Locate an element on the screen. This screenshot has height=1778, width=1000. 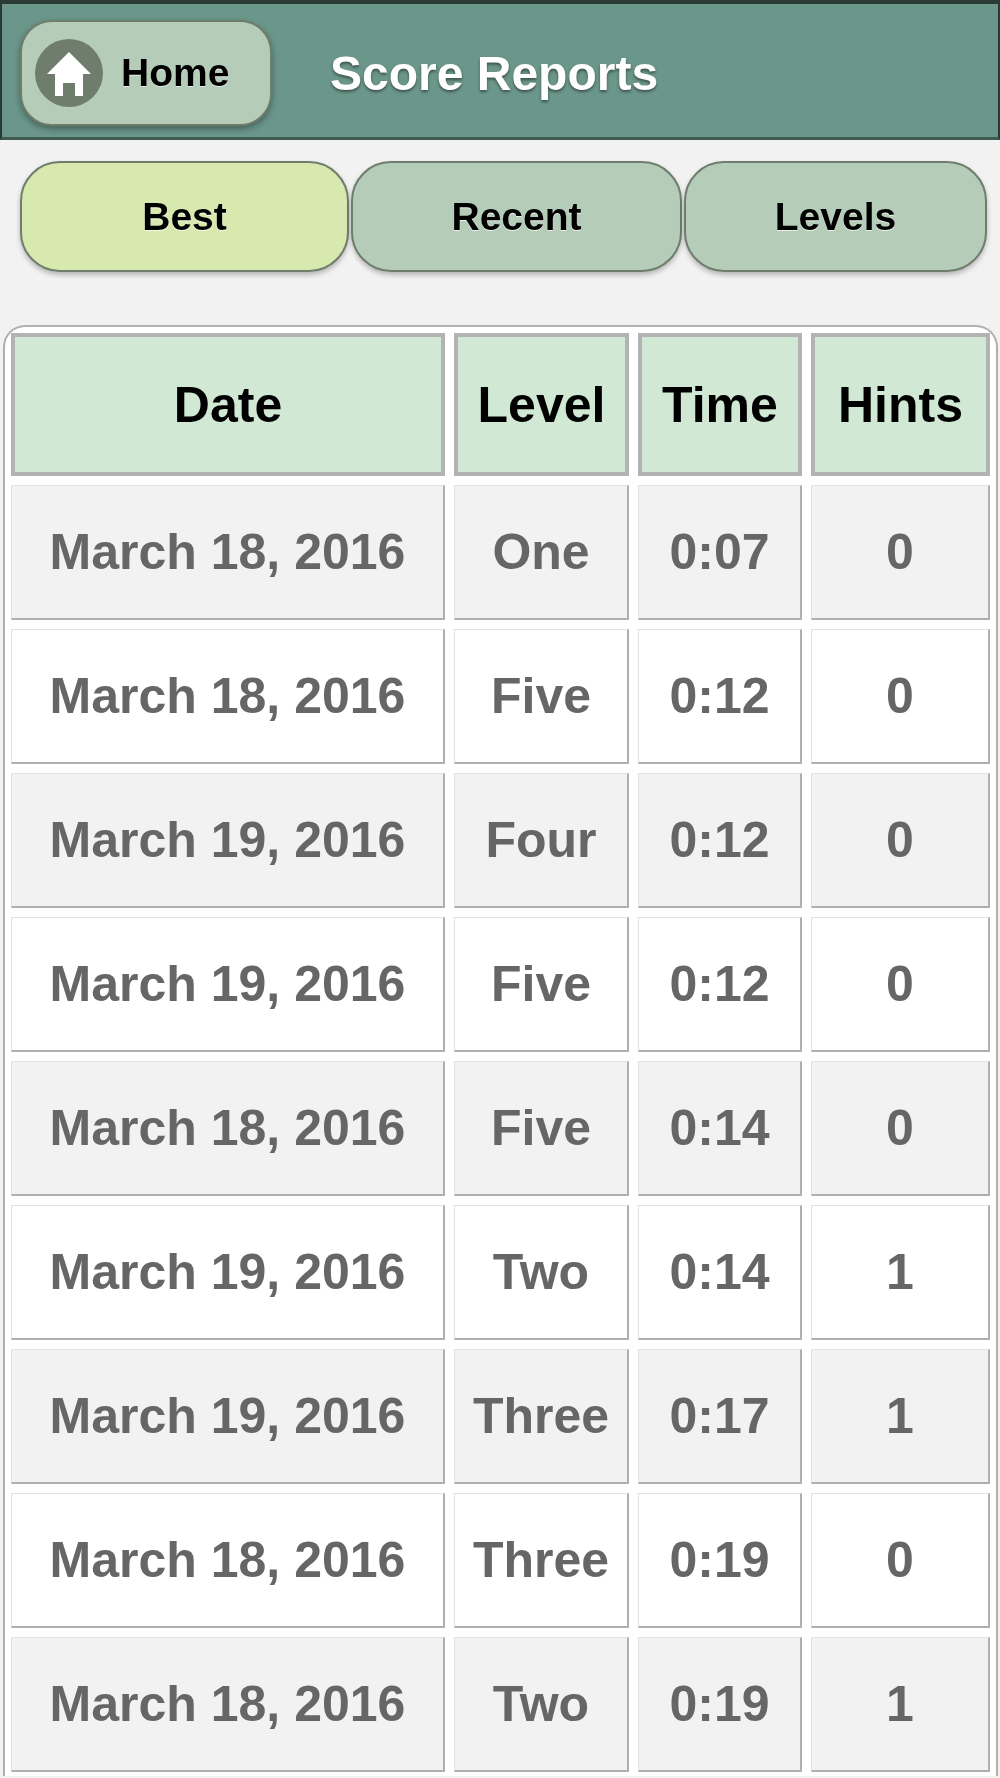
table-cell: One is located at coordinates (541, 552).